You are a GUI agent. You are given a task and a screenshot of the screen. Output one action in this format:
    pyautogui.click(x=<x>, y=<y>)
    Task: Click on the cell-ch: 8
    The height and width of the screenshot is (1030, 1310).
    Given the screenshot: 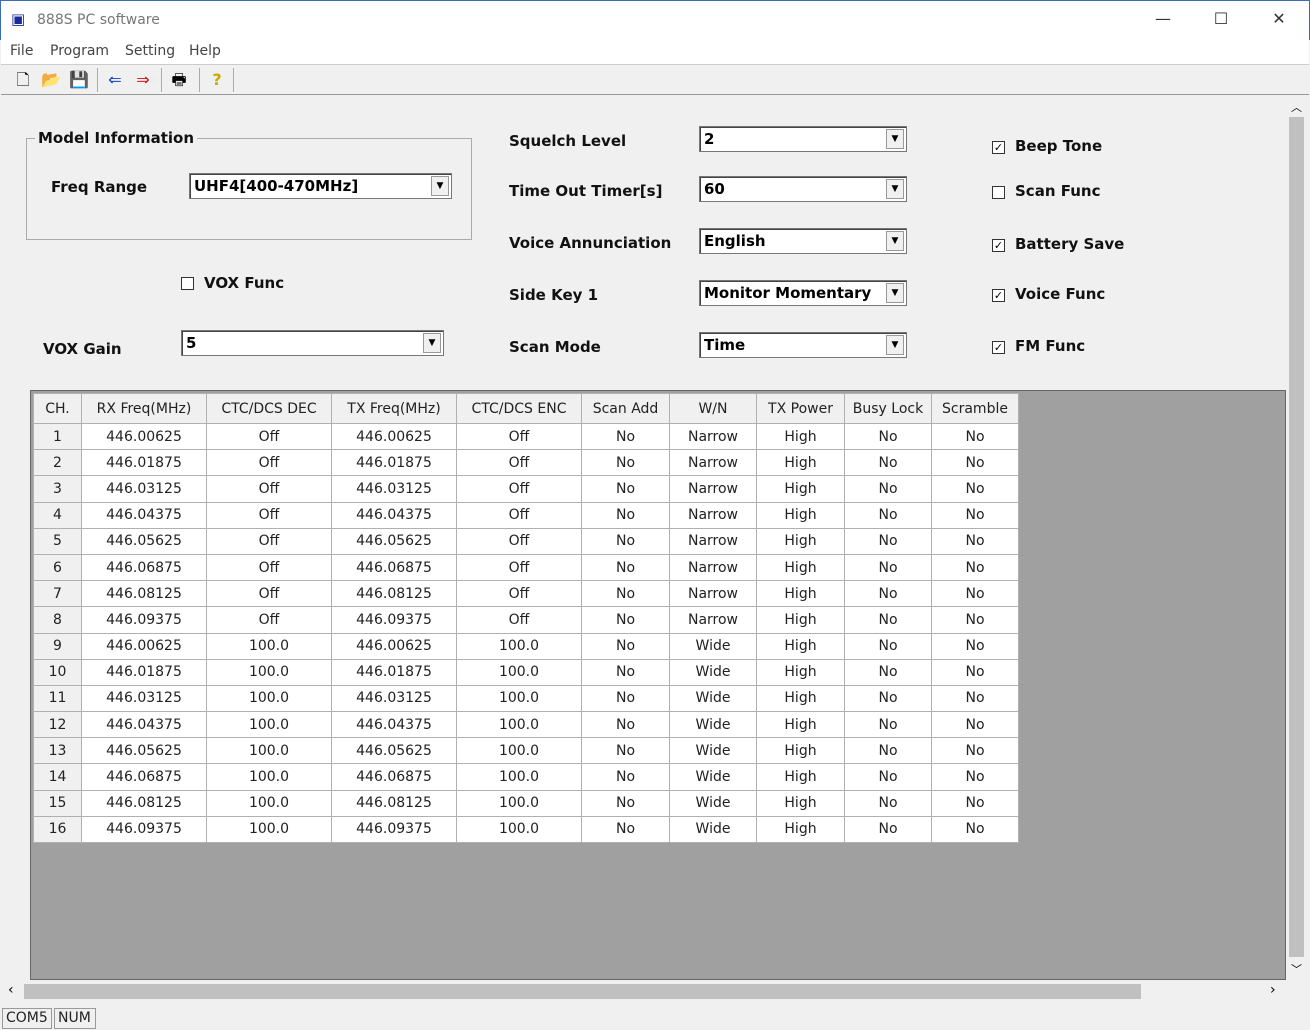 What is the action you would take?
    pyautogui.click(x=57, y=620)
    